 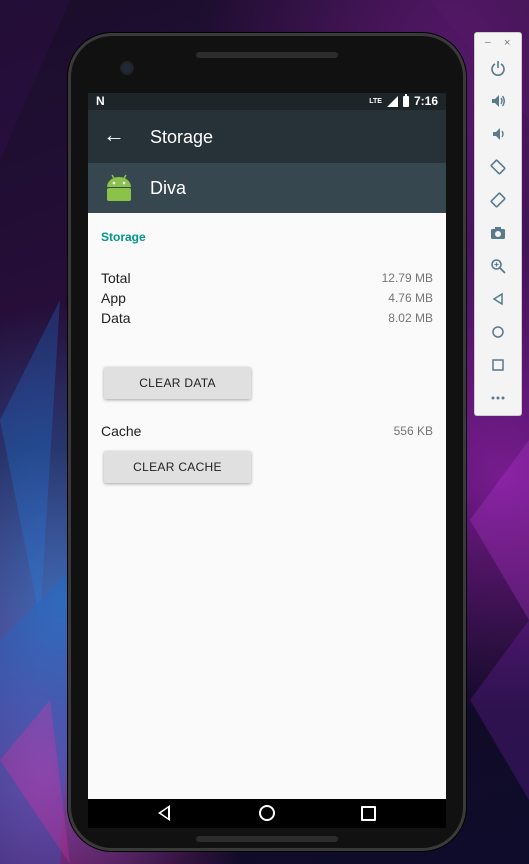 I want to click on window-controls: – ×, so click(x=498, y=43).